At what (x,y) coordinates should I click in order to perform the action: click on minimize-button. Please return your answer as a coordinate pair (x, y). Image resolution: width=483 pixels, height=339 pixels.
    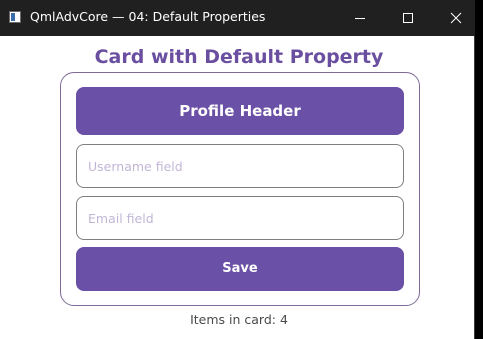
    Looking at the image, I should click on (360, 18).